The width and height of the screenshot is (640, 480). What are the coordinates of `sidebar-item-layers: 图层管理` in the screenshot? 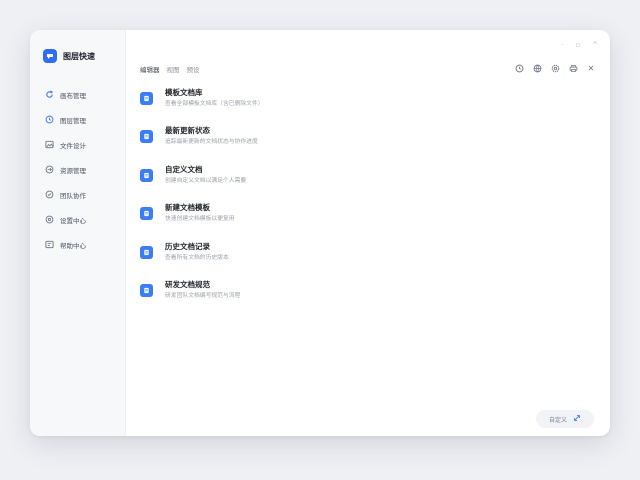 It's located at (65, 119).